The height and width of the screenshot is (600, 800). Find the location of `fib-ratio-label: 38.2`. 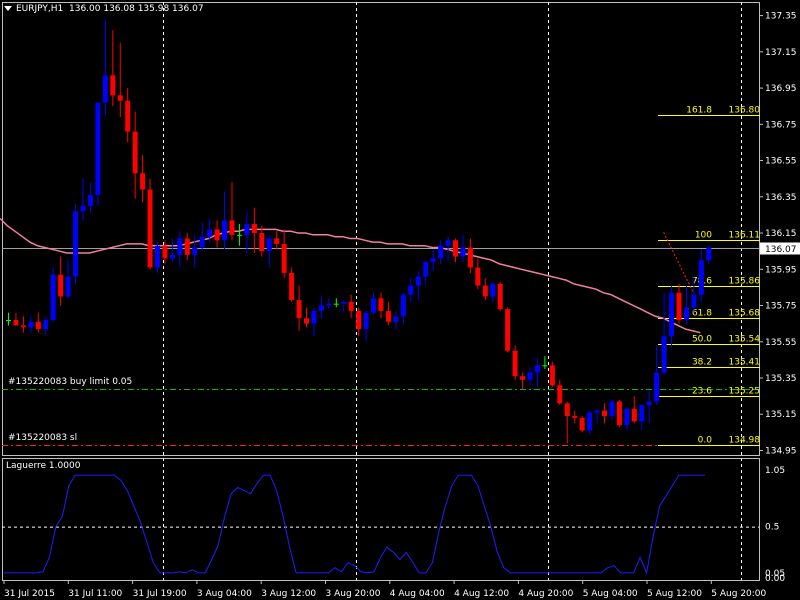

fib-ratio-label: 38.2 is located at coordinates (702, 363).